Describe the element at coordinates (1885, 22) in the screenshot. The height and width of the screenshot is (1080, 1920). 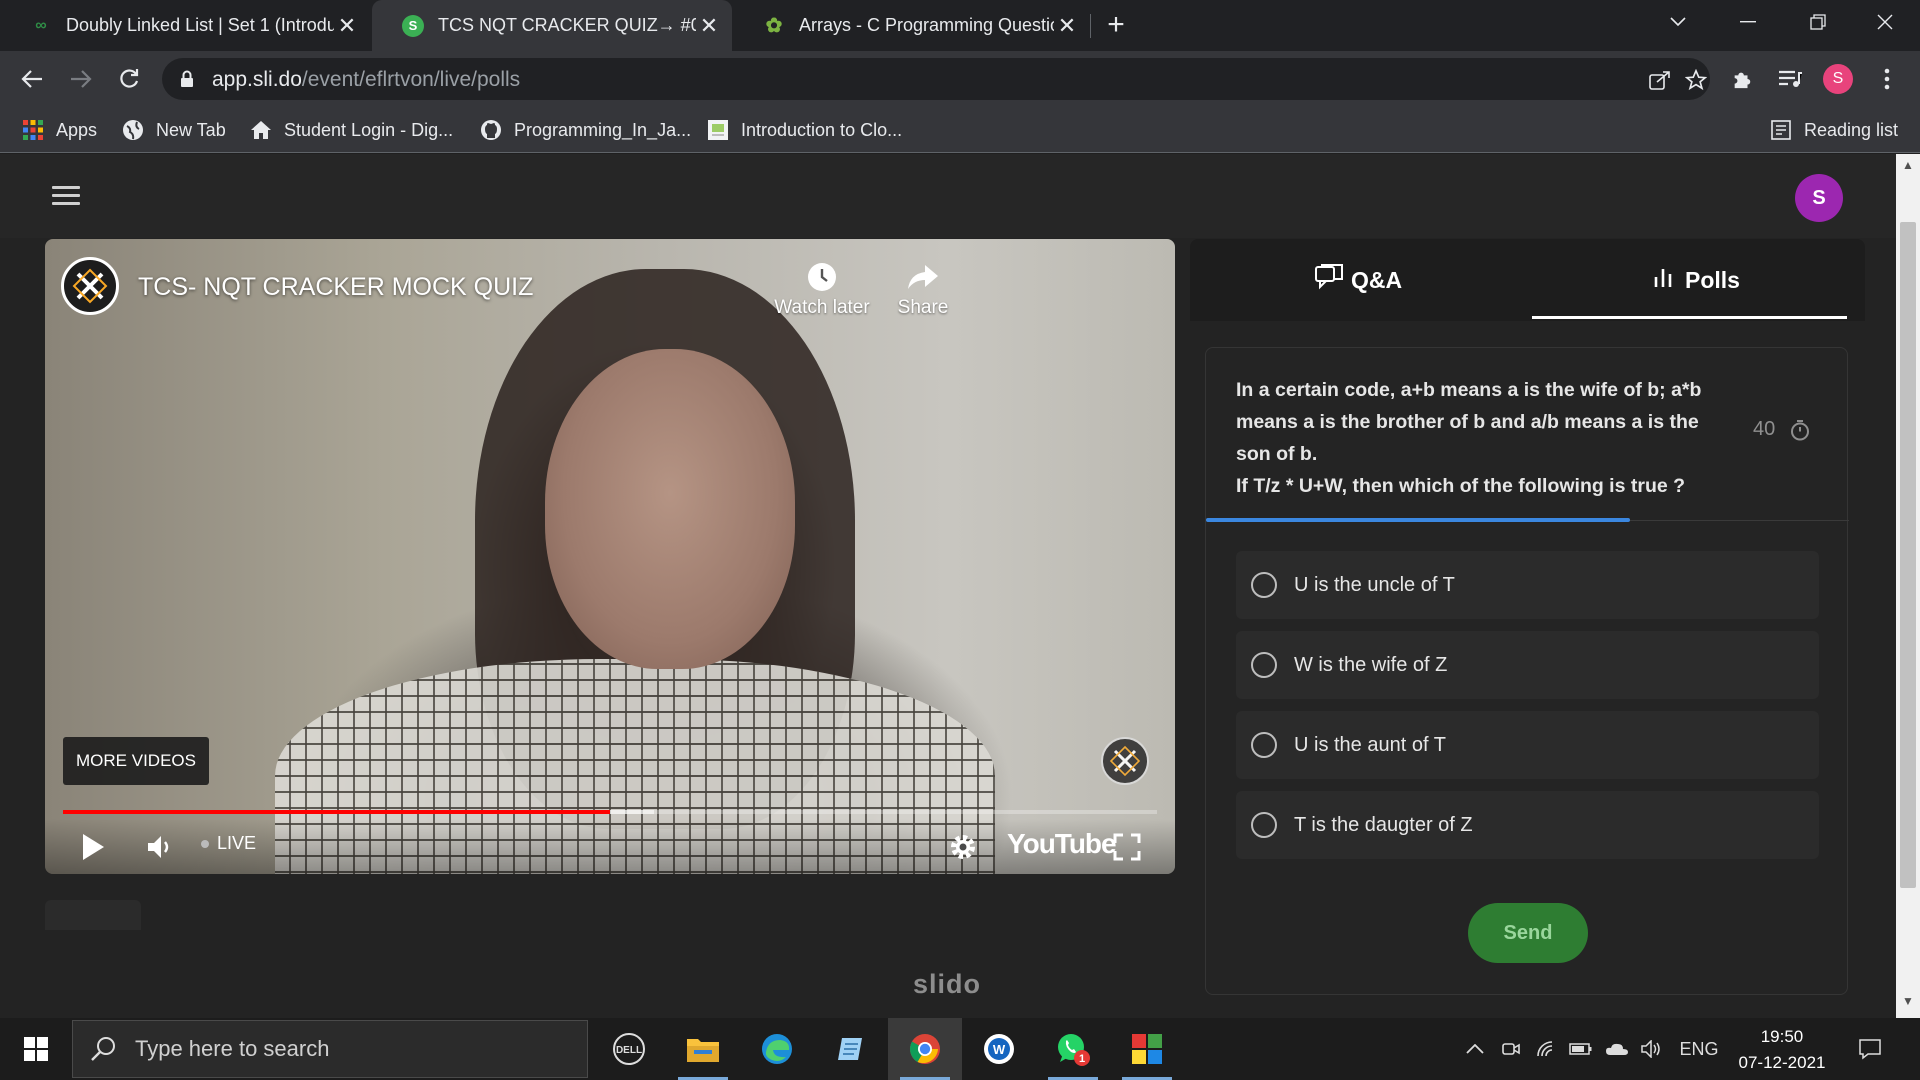
I see `close-window-icon` at that location.